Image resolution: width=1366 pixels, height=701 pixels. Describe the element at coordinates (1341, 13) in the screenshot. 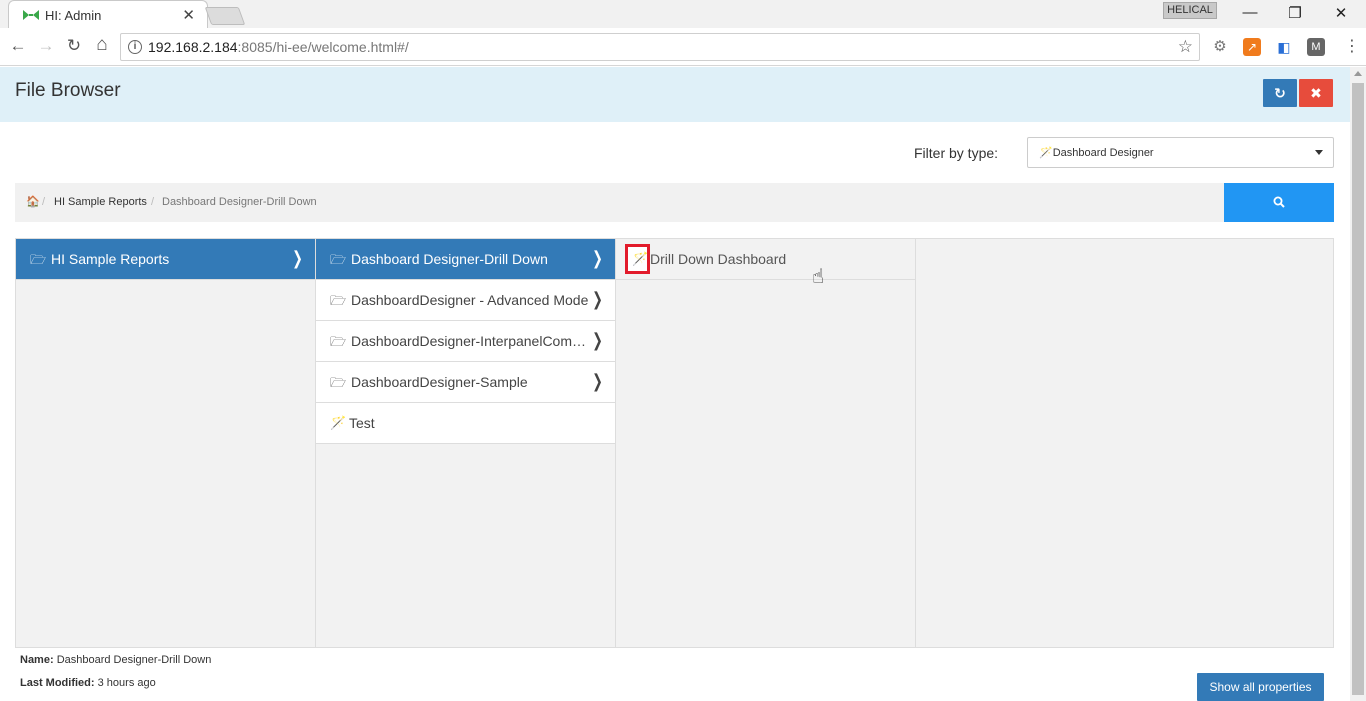

I see `window-close-icon: ✕` at that location.